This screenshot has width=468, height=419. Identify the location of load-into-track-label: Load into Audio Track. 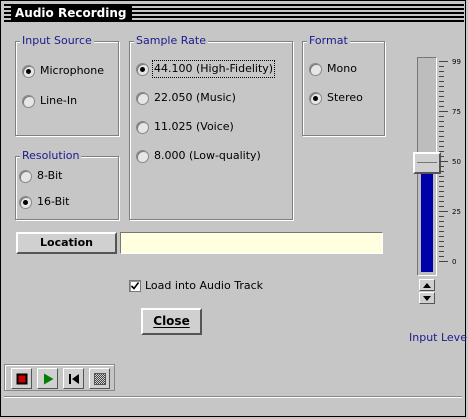
(204, 285).